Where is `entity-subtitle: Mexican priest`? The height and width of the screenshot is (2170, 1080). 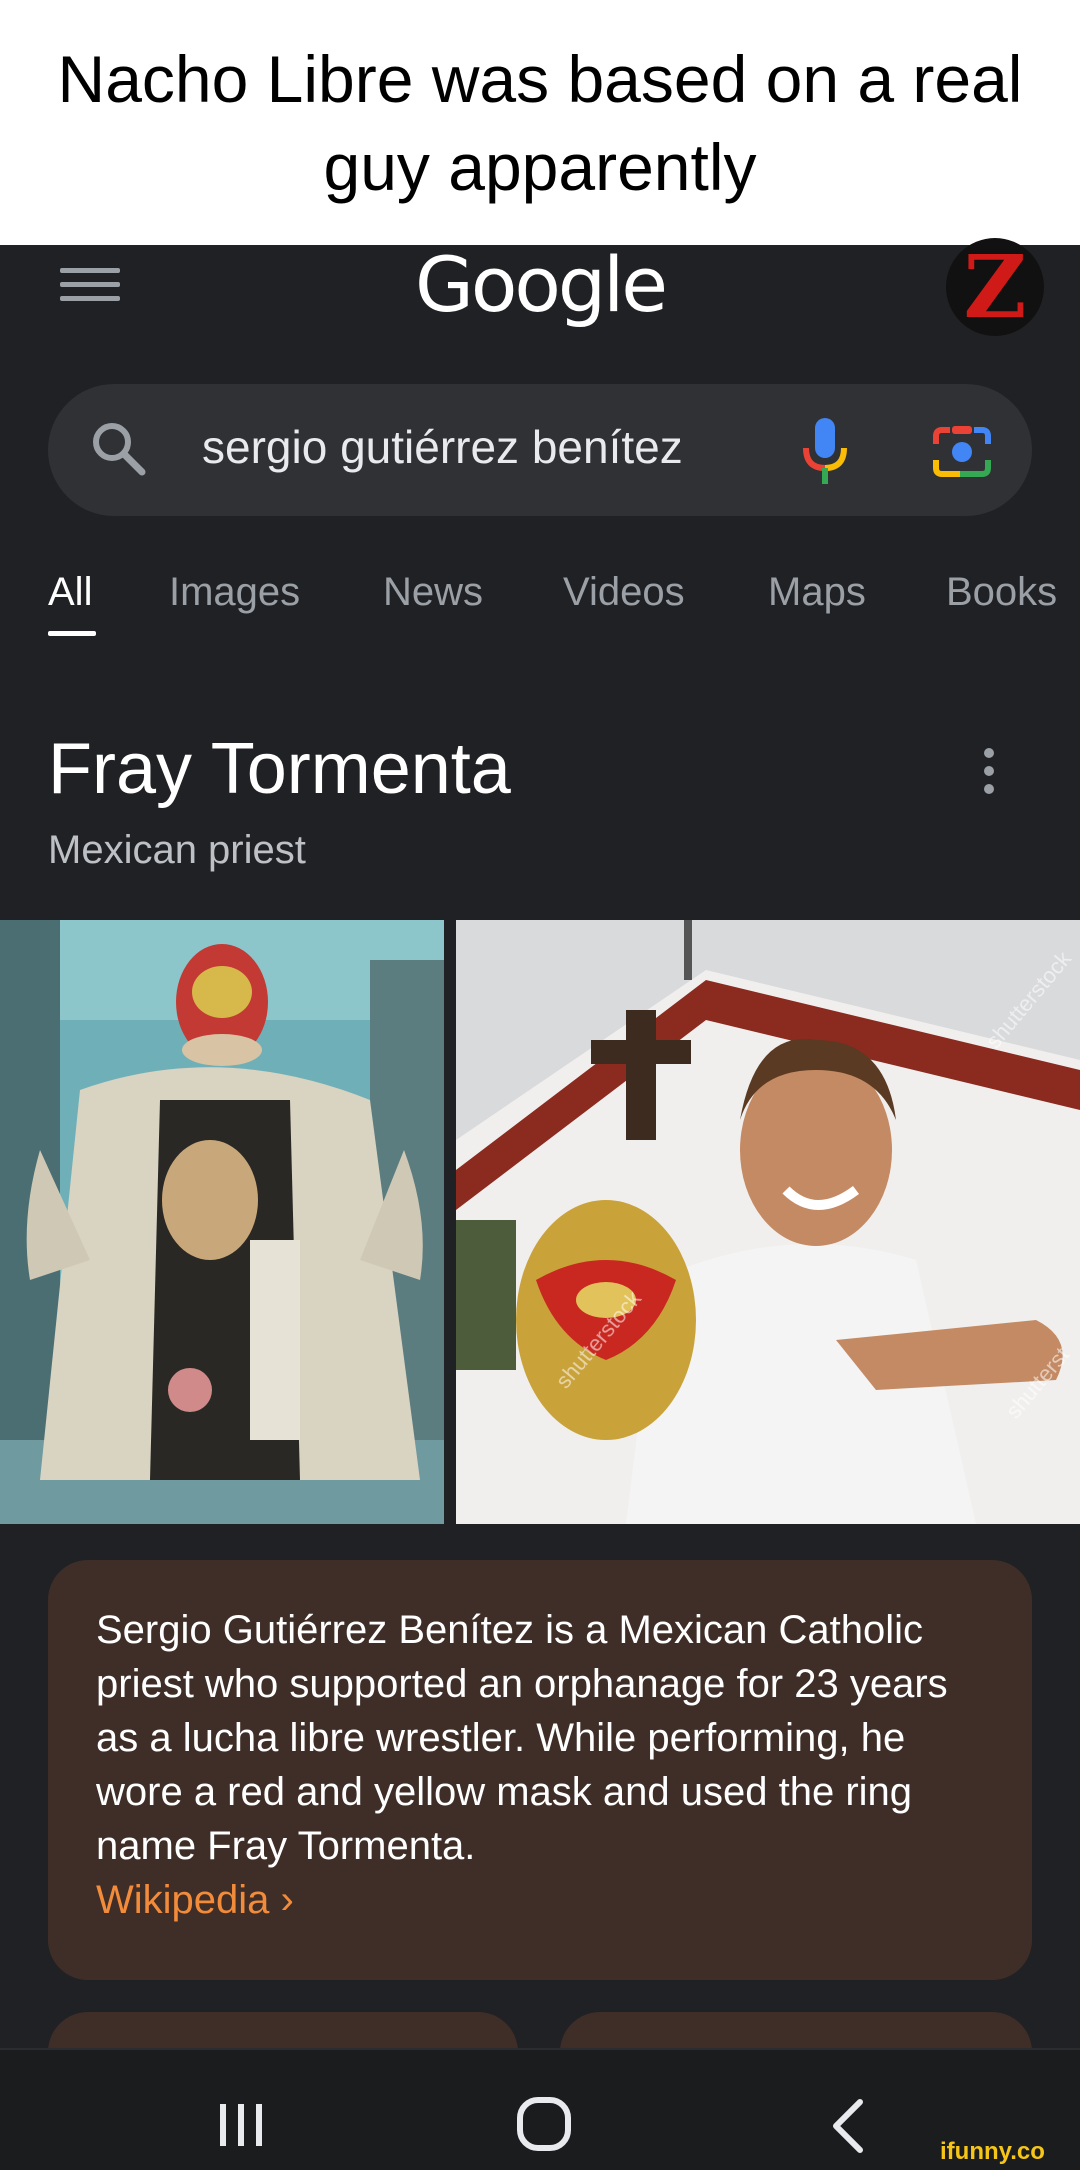
entity-subtitle: Mexican priest is located at coordinates (177, 850).